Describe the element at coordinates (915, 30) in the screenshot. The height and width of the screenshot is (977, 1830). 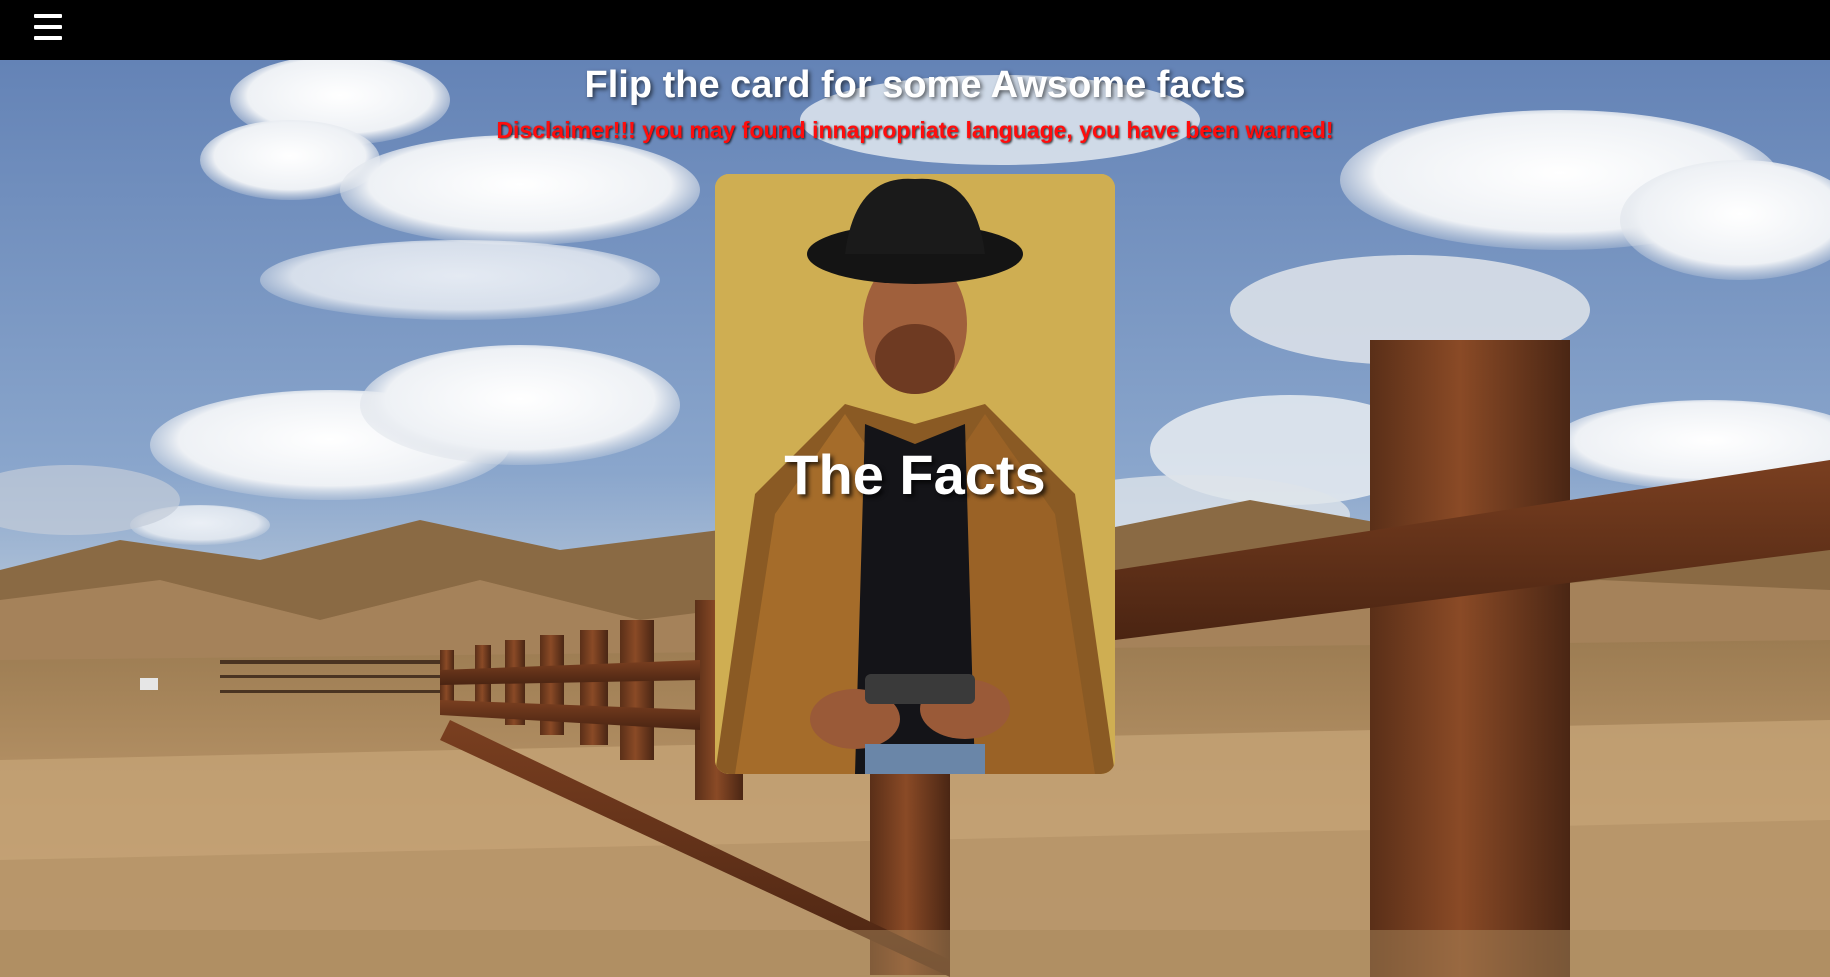
I see `top-navbar` at that location.